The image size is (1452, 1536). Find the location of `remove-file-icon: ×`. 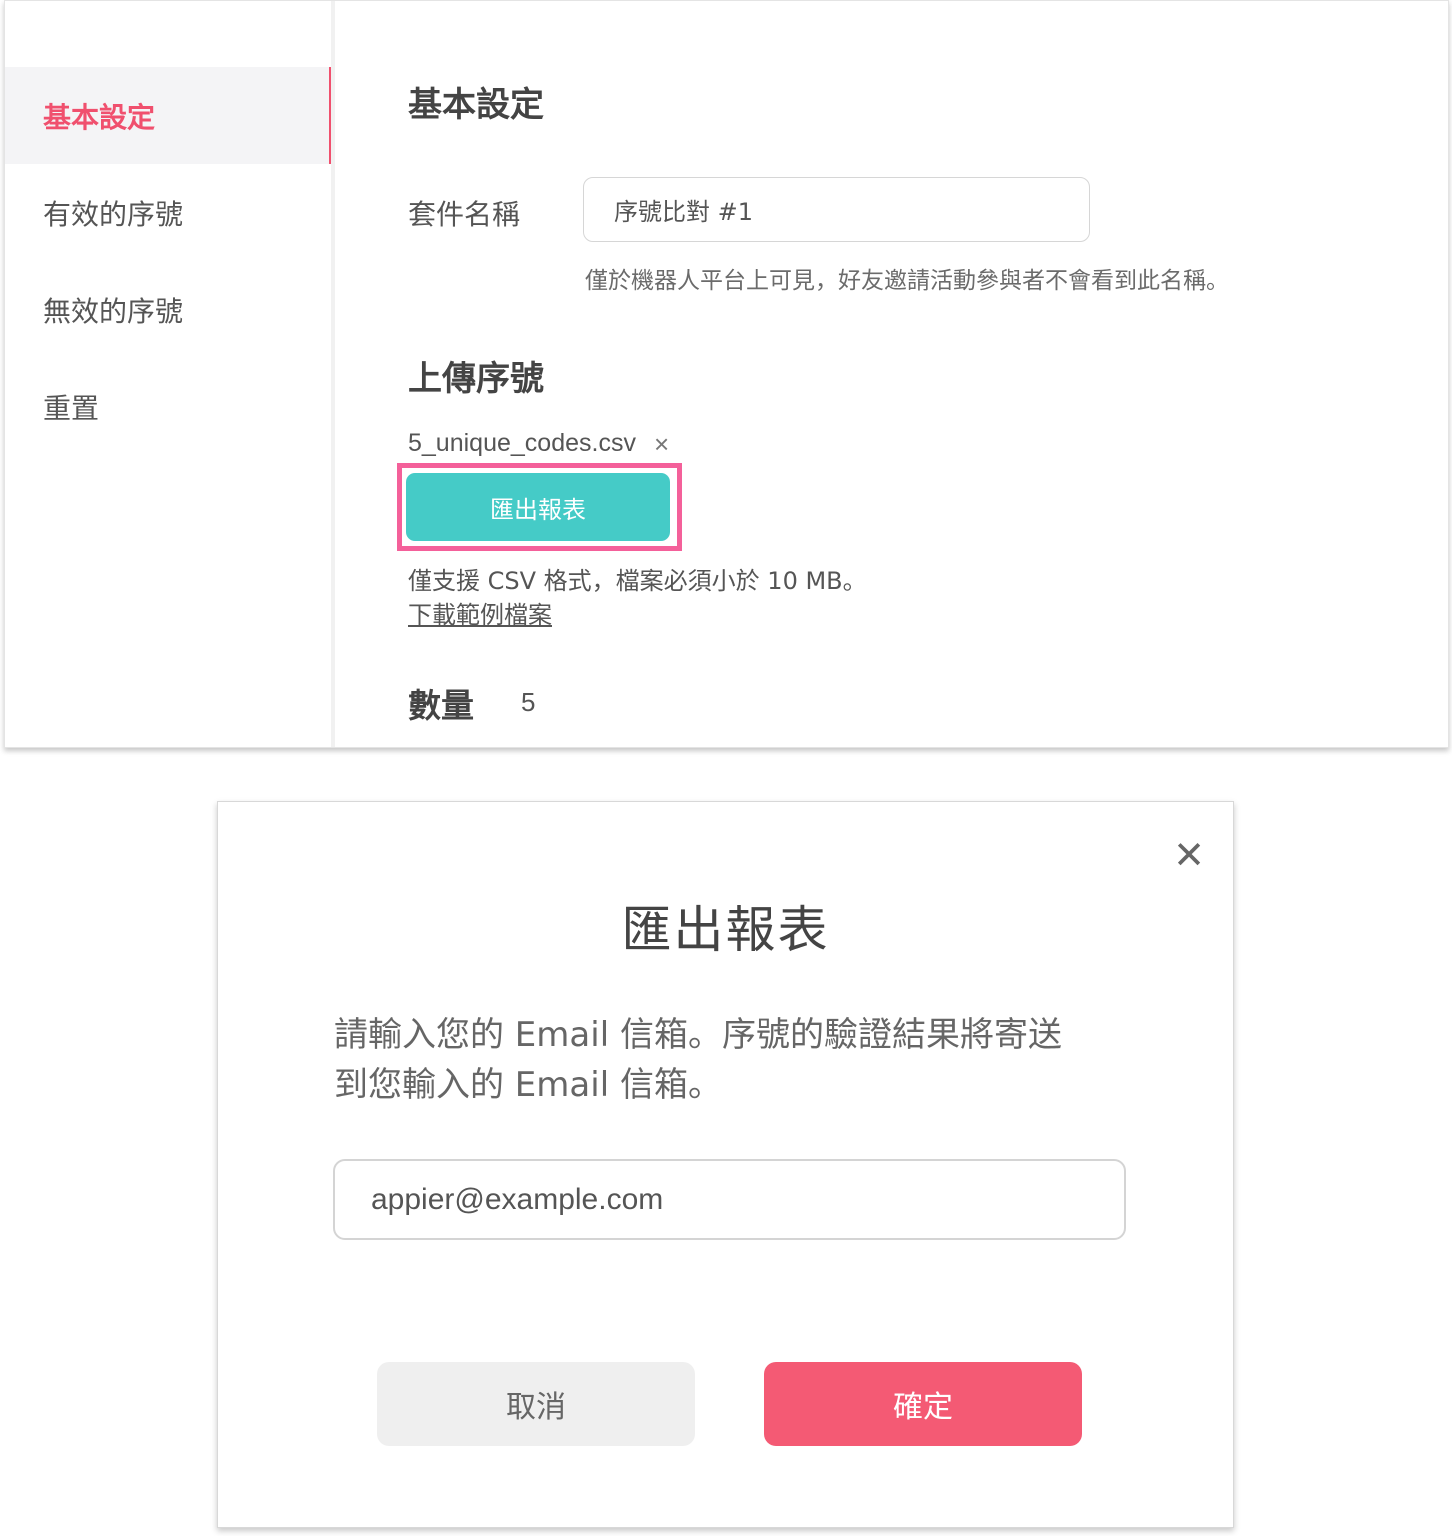

remove-file-icon: × is located at coordinates (661, 444).